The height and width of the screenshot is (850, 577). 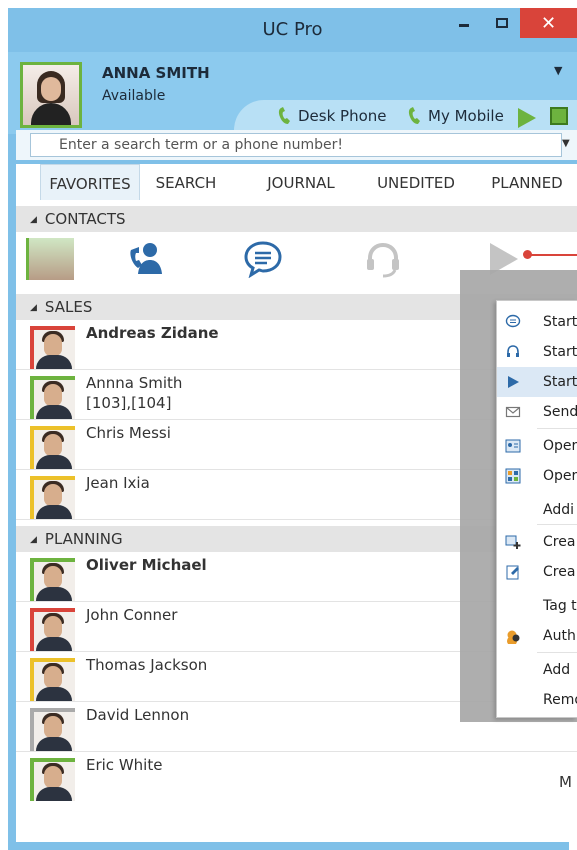 I want to click on avatar-face, so click(x=51, y=89).